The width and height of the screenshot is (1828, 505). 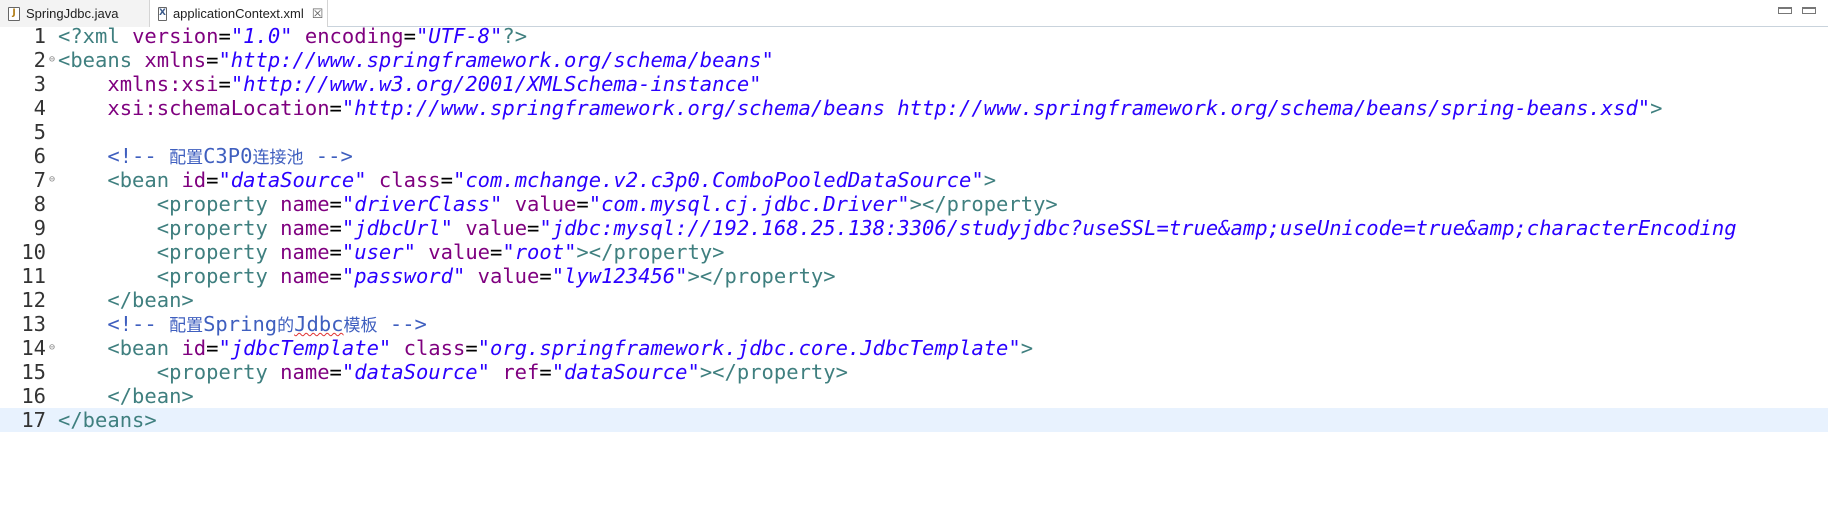 What do you see at coordinates (72, 13) in the screenshot?
I see `tab-label: SpringJdbc.java` at bounding box center [72, 13].